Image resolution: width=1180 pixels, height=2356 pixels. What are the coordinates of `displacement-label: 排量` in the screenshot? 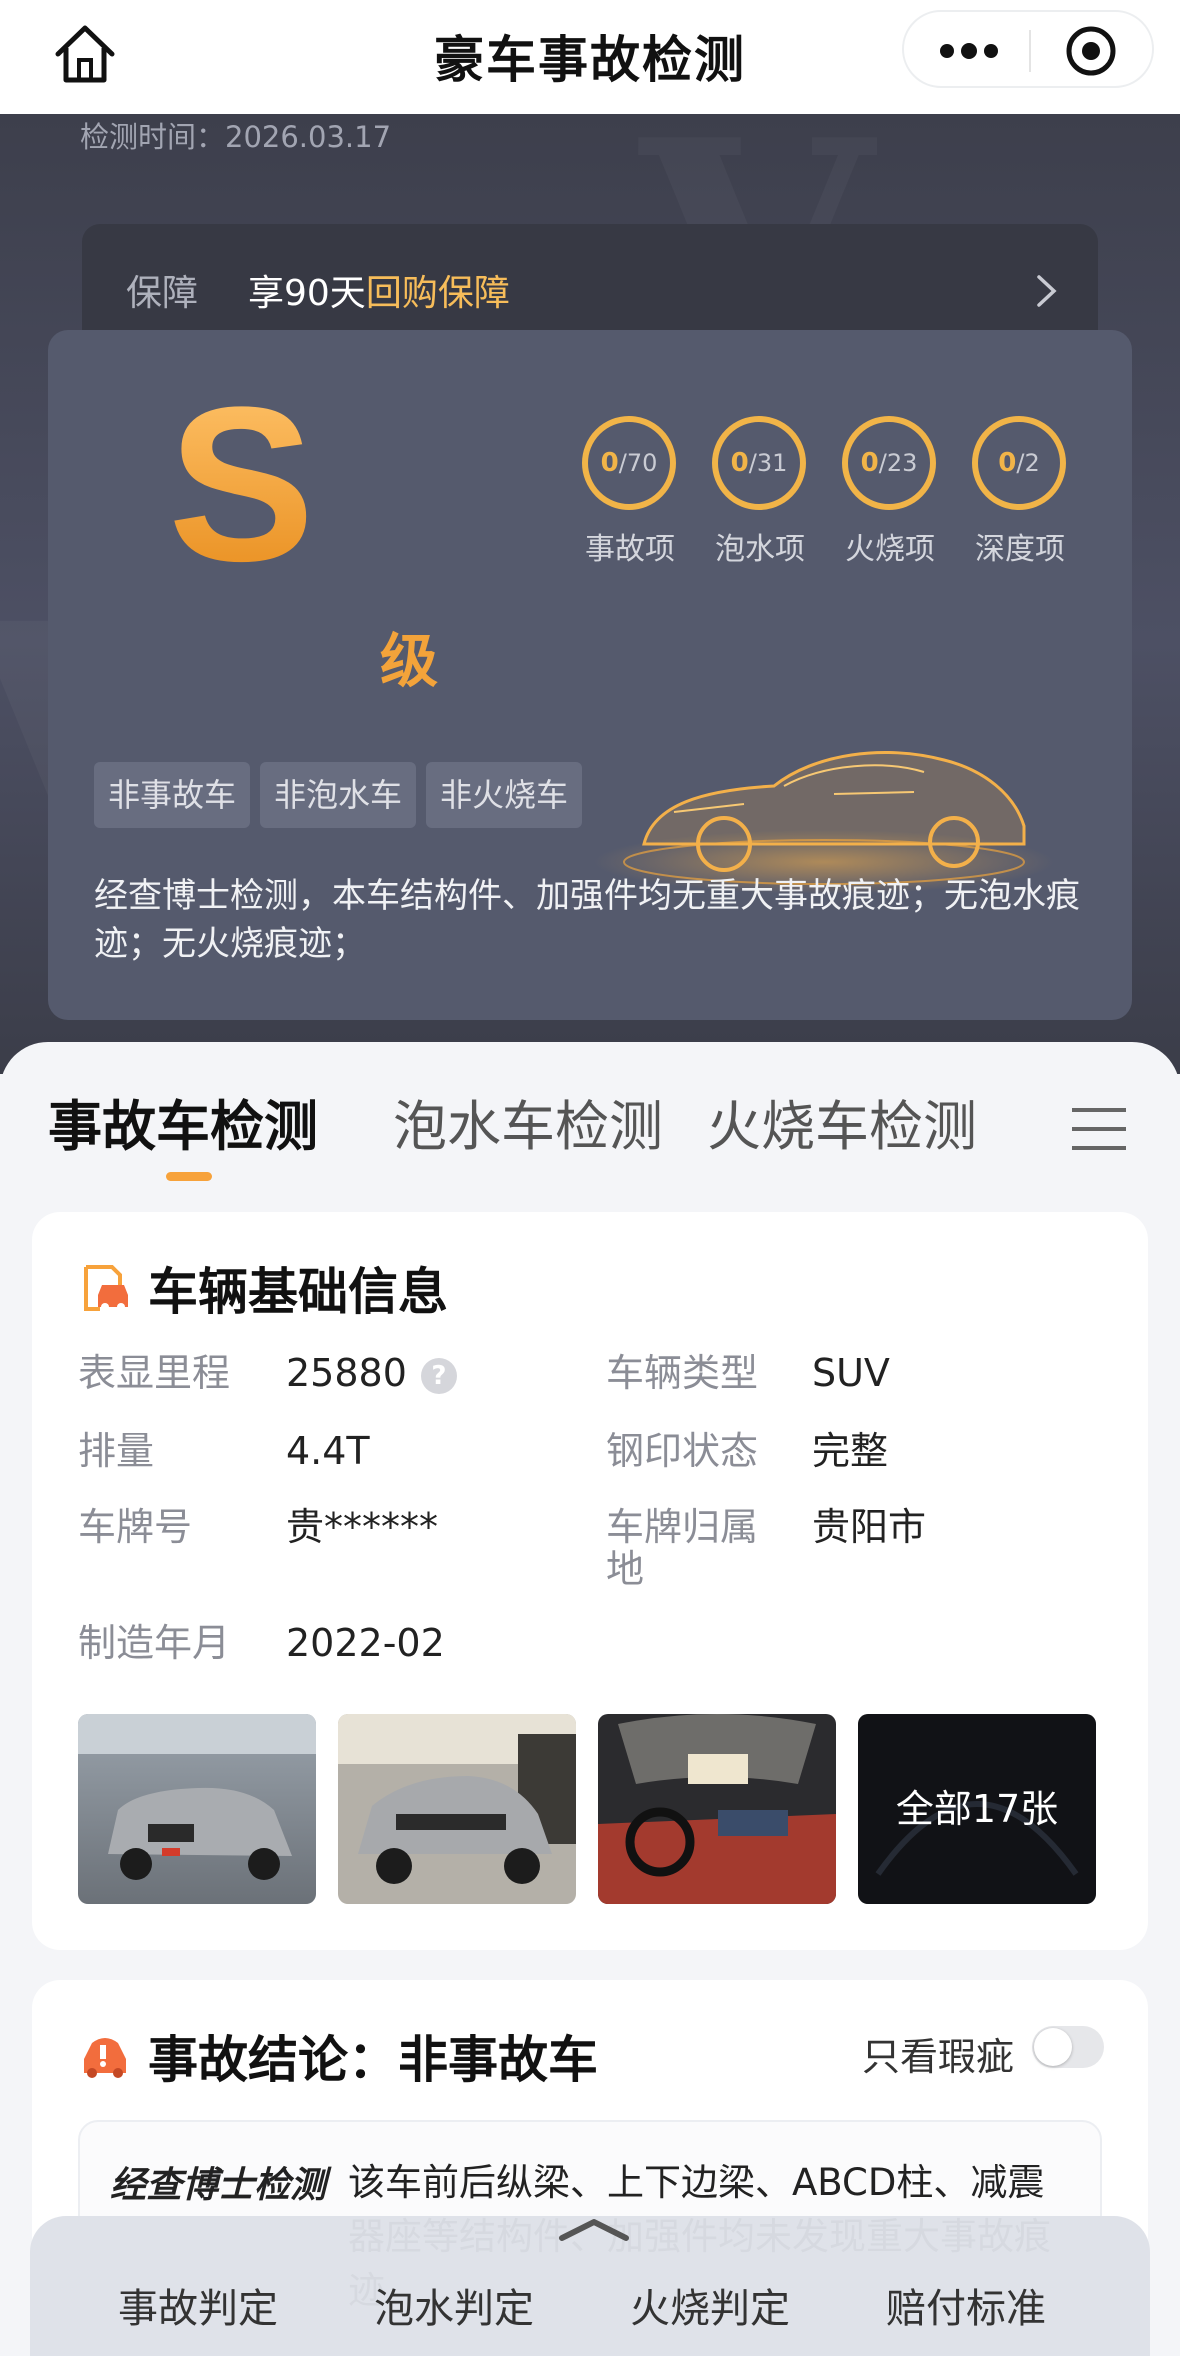 It's located at (116, 1451).